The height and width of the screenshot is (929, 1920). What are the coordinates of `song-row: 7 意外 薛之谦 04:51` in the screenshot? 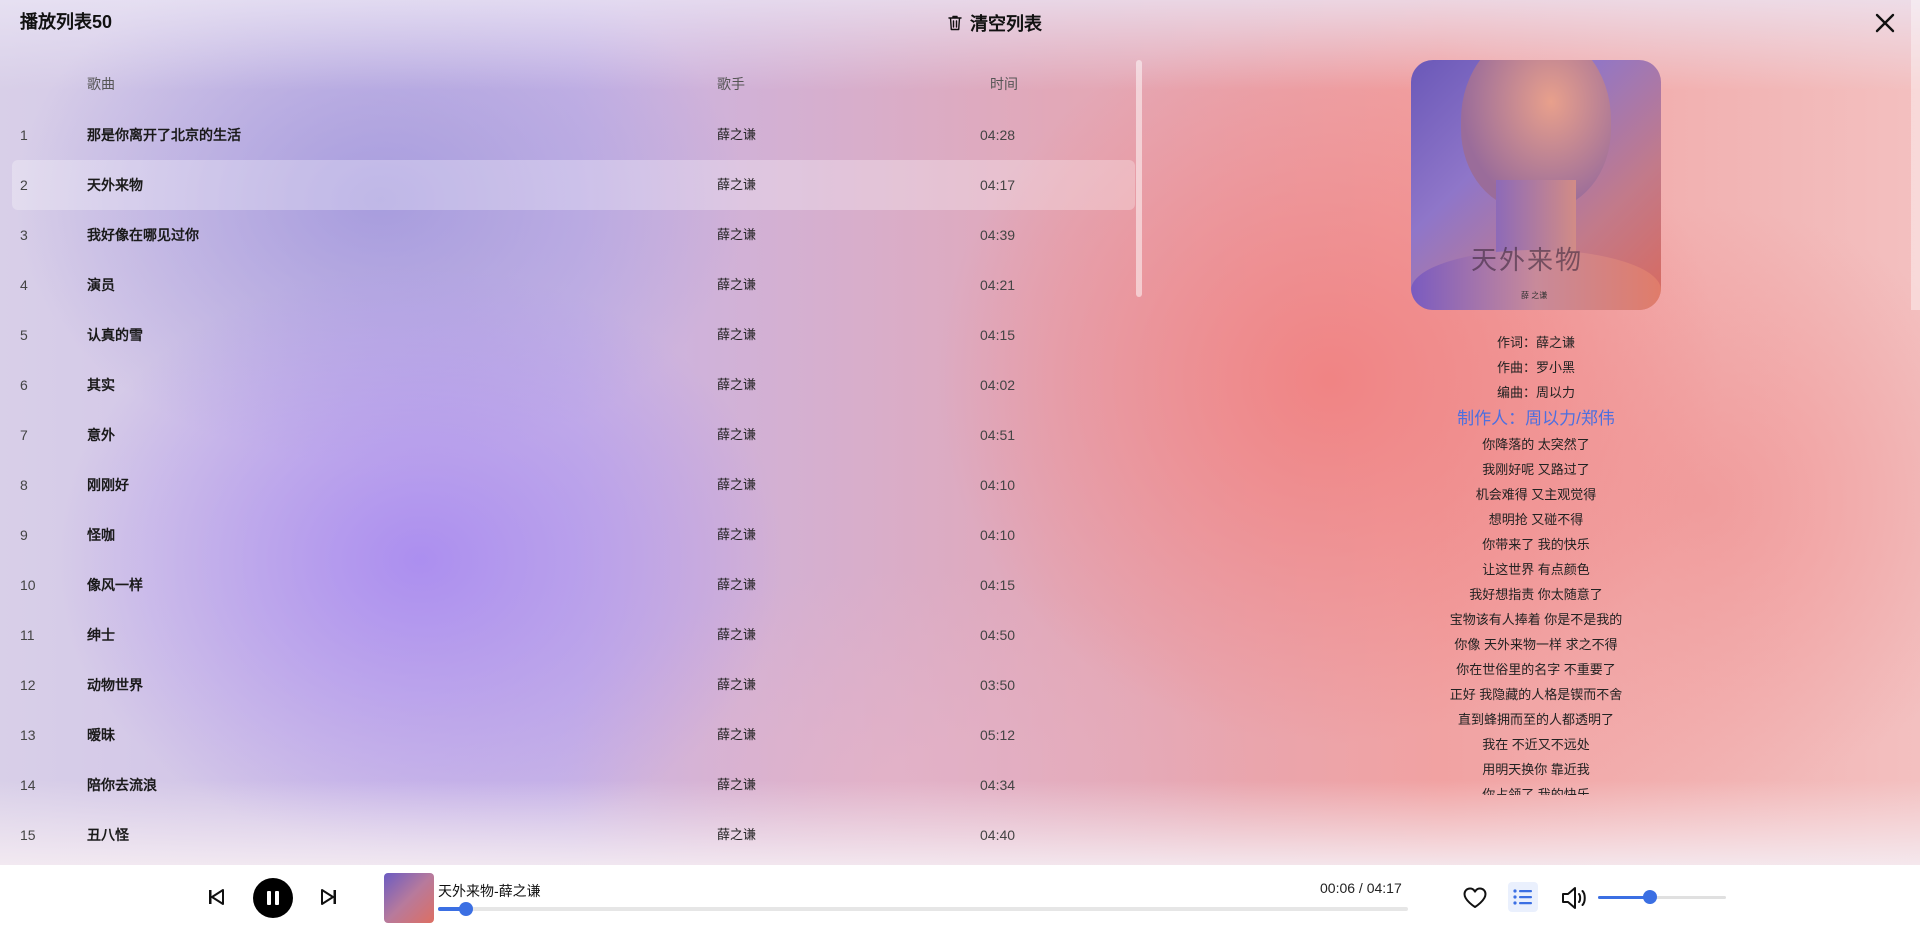 It's located at (567, 435).